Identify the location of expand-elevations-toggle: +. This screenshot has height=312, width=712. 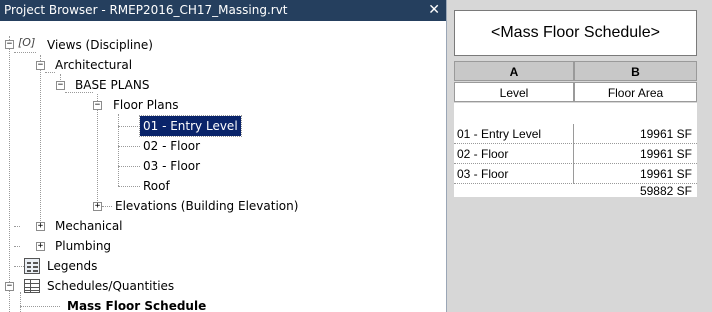
(97, 206).